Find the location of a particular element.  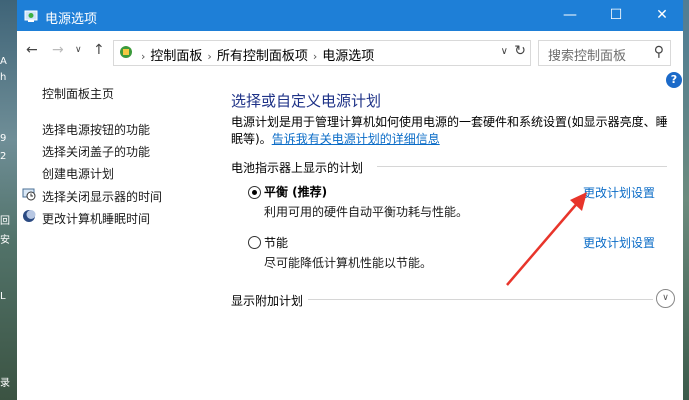

balanced-plan-name: 平衡 (推荐) is located at coordinates (295, 191).